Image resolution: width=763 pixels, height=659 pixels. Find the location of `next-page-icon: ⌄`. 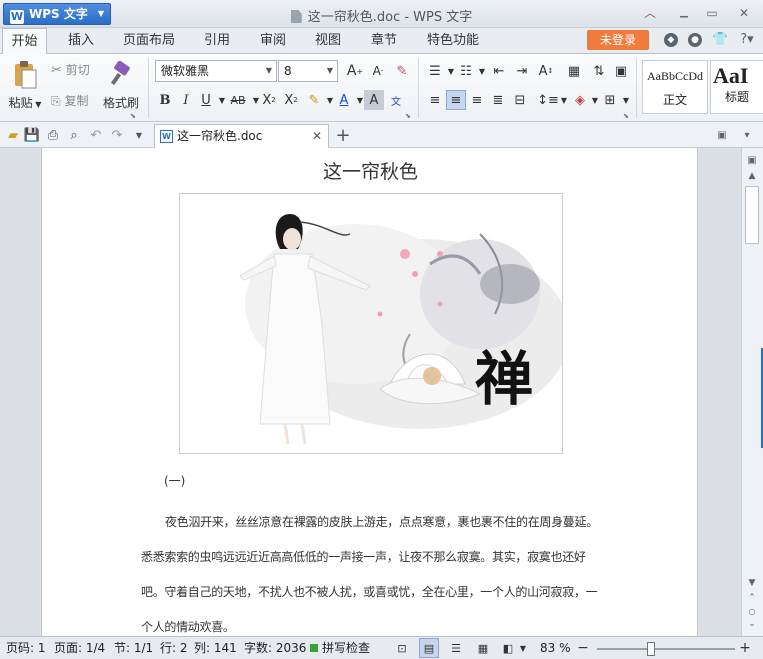

next-page-icon: ⌄ is located at coordinates (752, 624).